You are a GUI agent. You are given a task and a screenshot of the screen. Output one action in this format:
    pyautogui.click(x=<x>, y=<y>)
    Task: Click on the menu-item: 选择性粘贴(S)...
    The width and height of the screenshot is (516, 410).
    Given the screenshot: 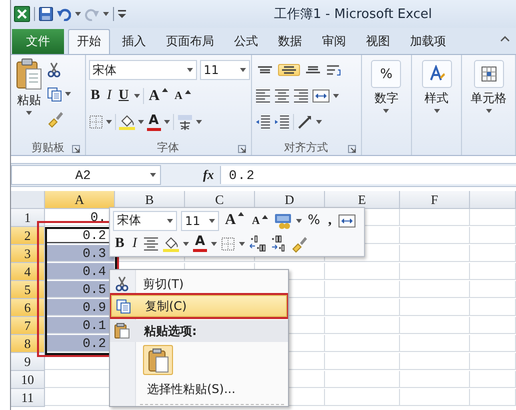 What is the action you would take?
    pyautogui.click(x=199, y=389)
    